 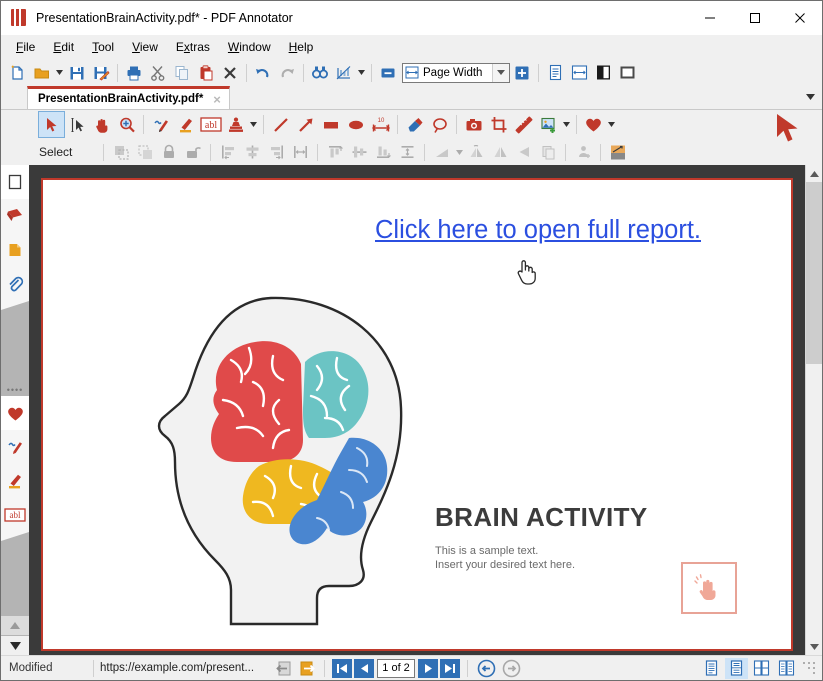 I want to click on text-tool-icon: abl, so click(x=210, y=124).